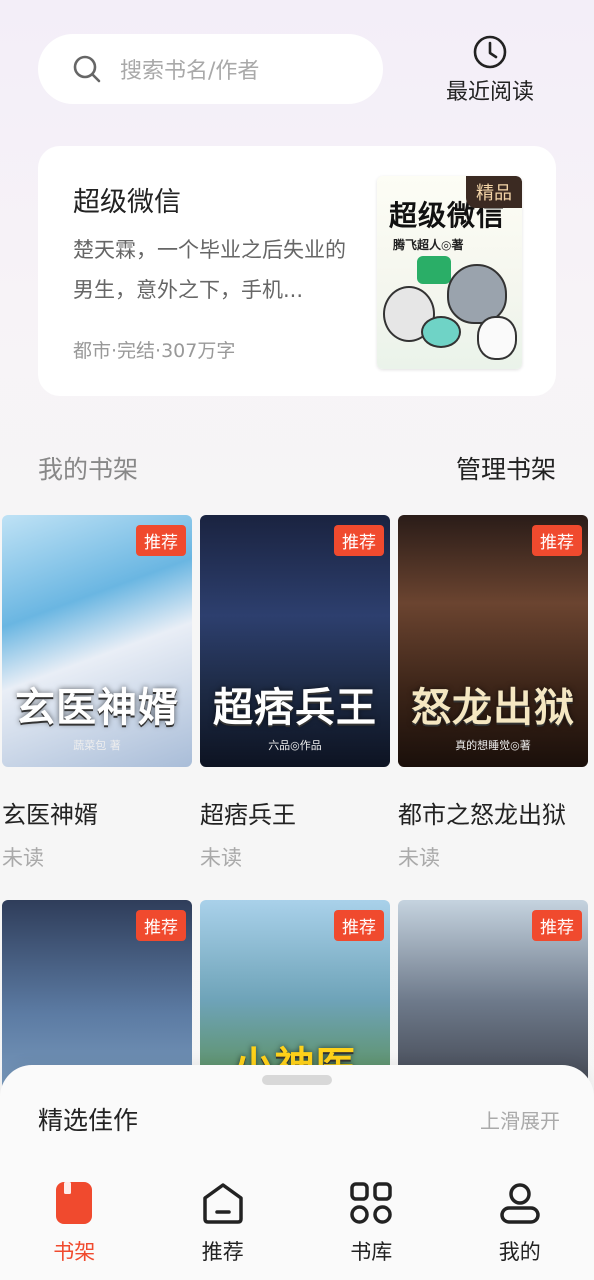 This screenshot has width=594, height=1280. Describe the element at coordinates (371, 1203) in the screenshot. I see `grid-icon` at that location.